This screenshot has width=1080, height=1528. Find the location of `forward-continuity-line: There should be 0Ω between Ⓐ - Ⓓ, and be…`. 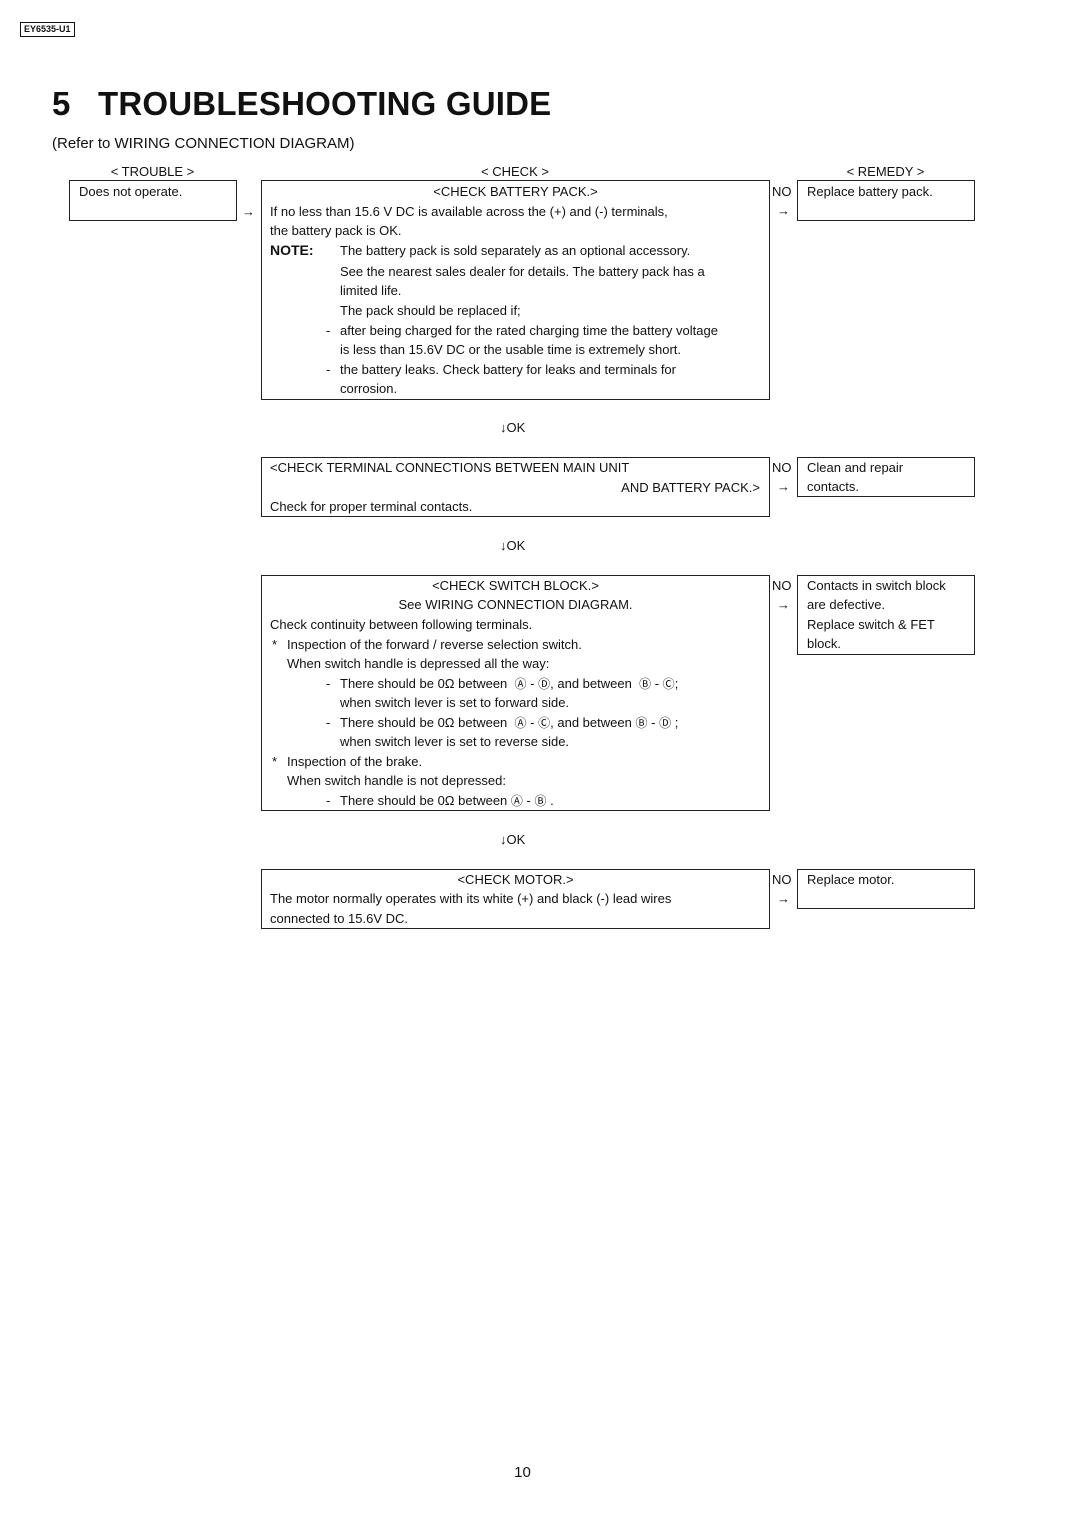

forward-continuity-line: There should be 0Ω between Ⓐ - Ⓓ, and be… is located at coordinates (554, 684).